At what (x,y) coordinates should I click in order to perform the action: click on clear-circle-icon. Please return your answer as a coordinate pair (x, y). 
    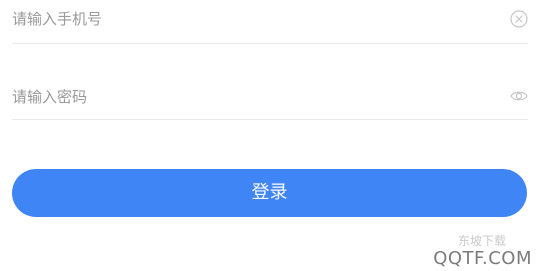
    Looking at the image, I should click on (519, 19).